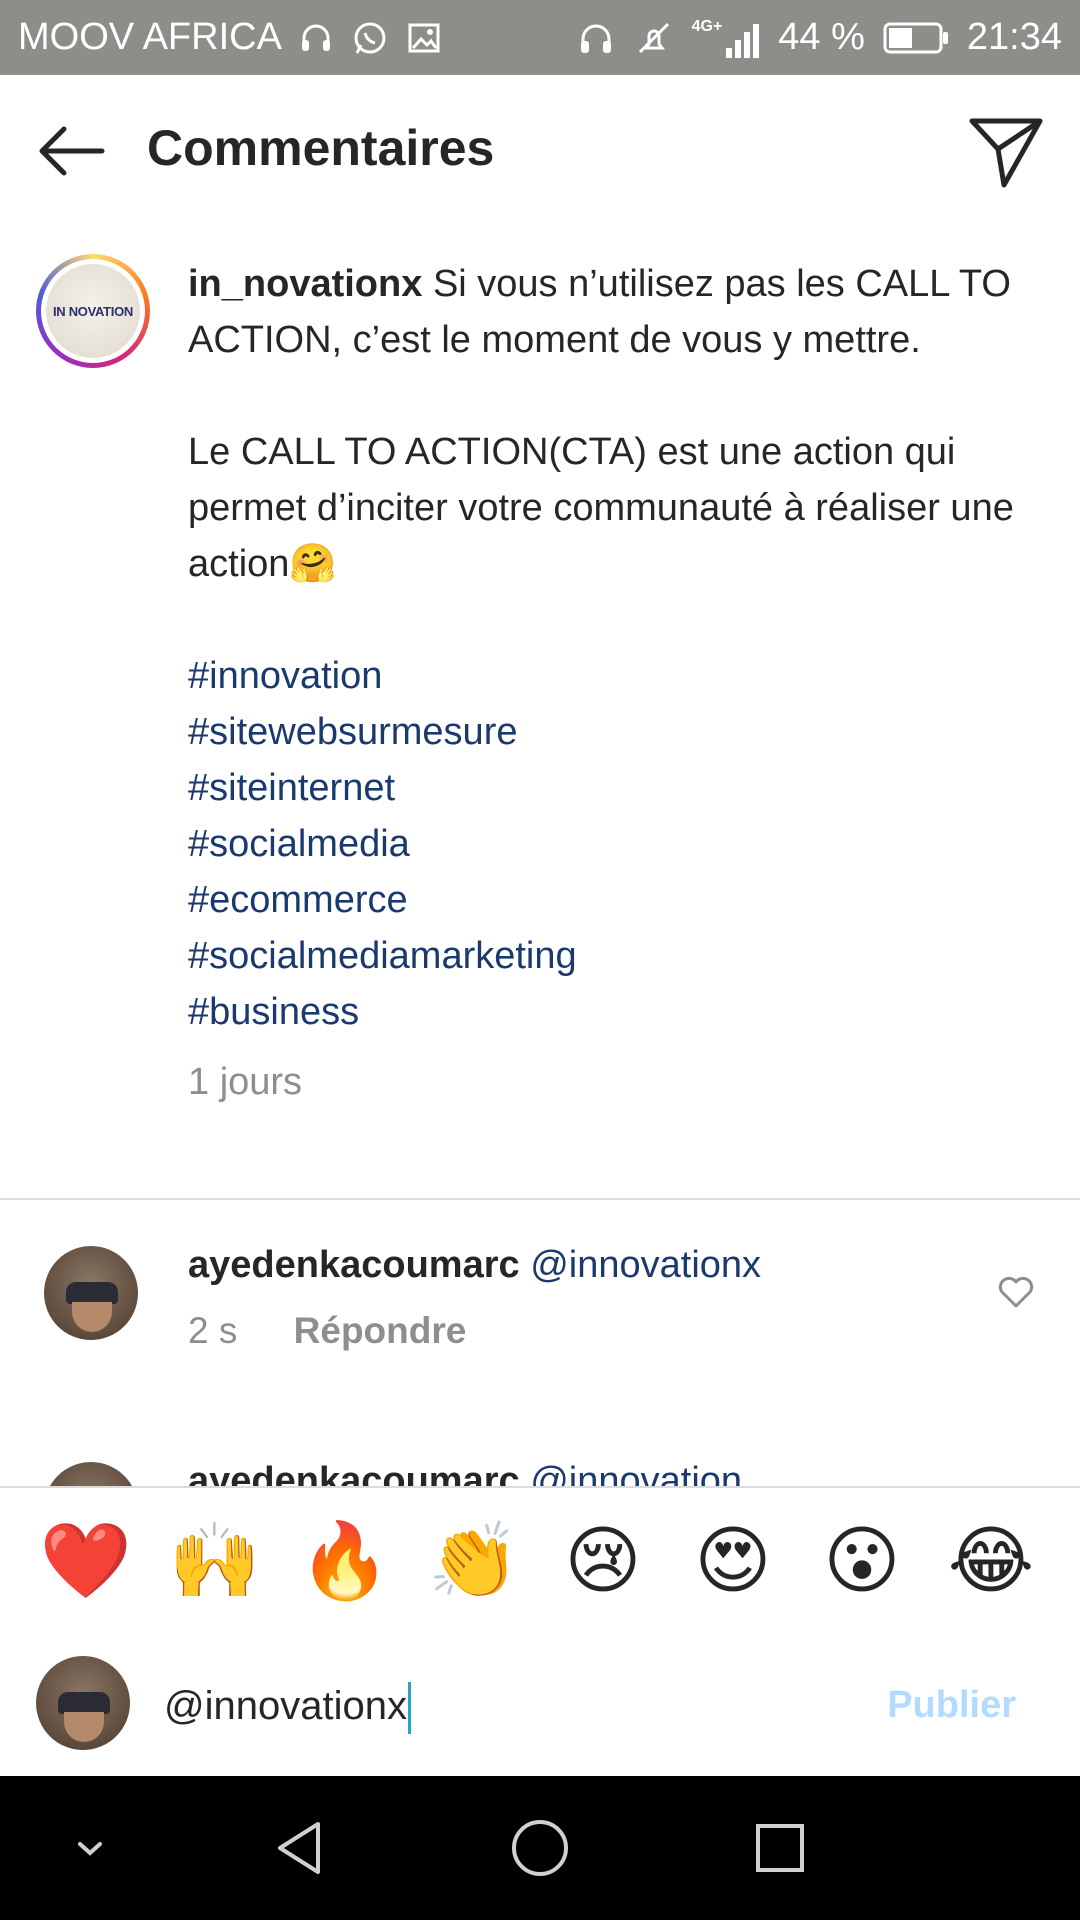  I want to click on emoji-red-heart: ❤️, so click(86, 1561).